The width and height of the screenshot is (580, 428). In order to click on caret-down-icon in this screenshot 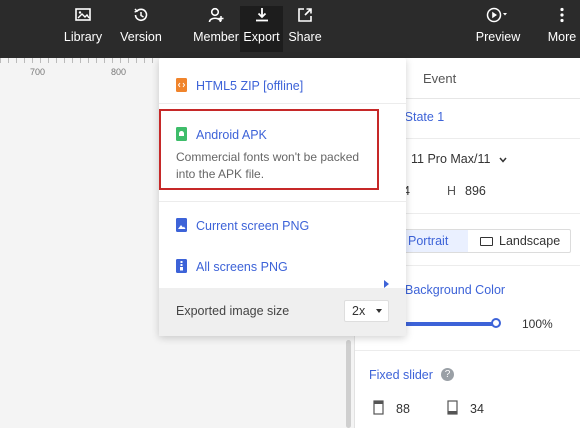, I will do `click(379, 311)`.